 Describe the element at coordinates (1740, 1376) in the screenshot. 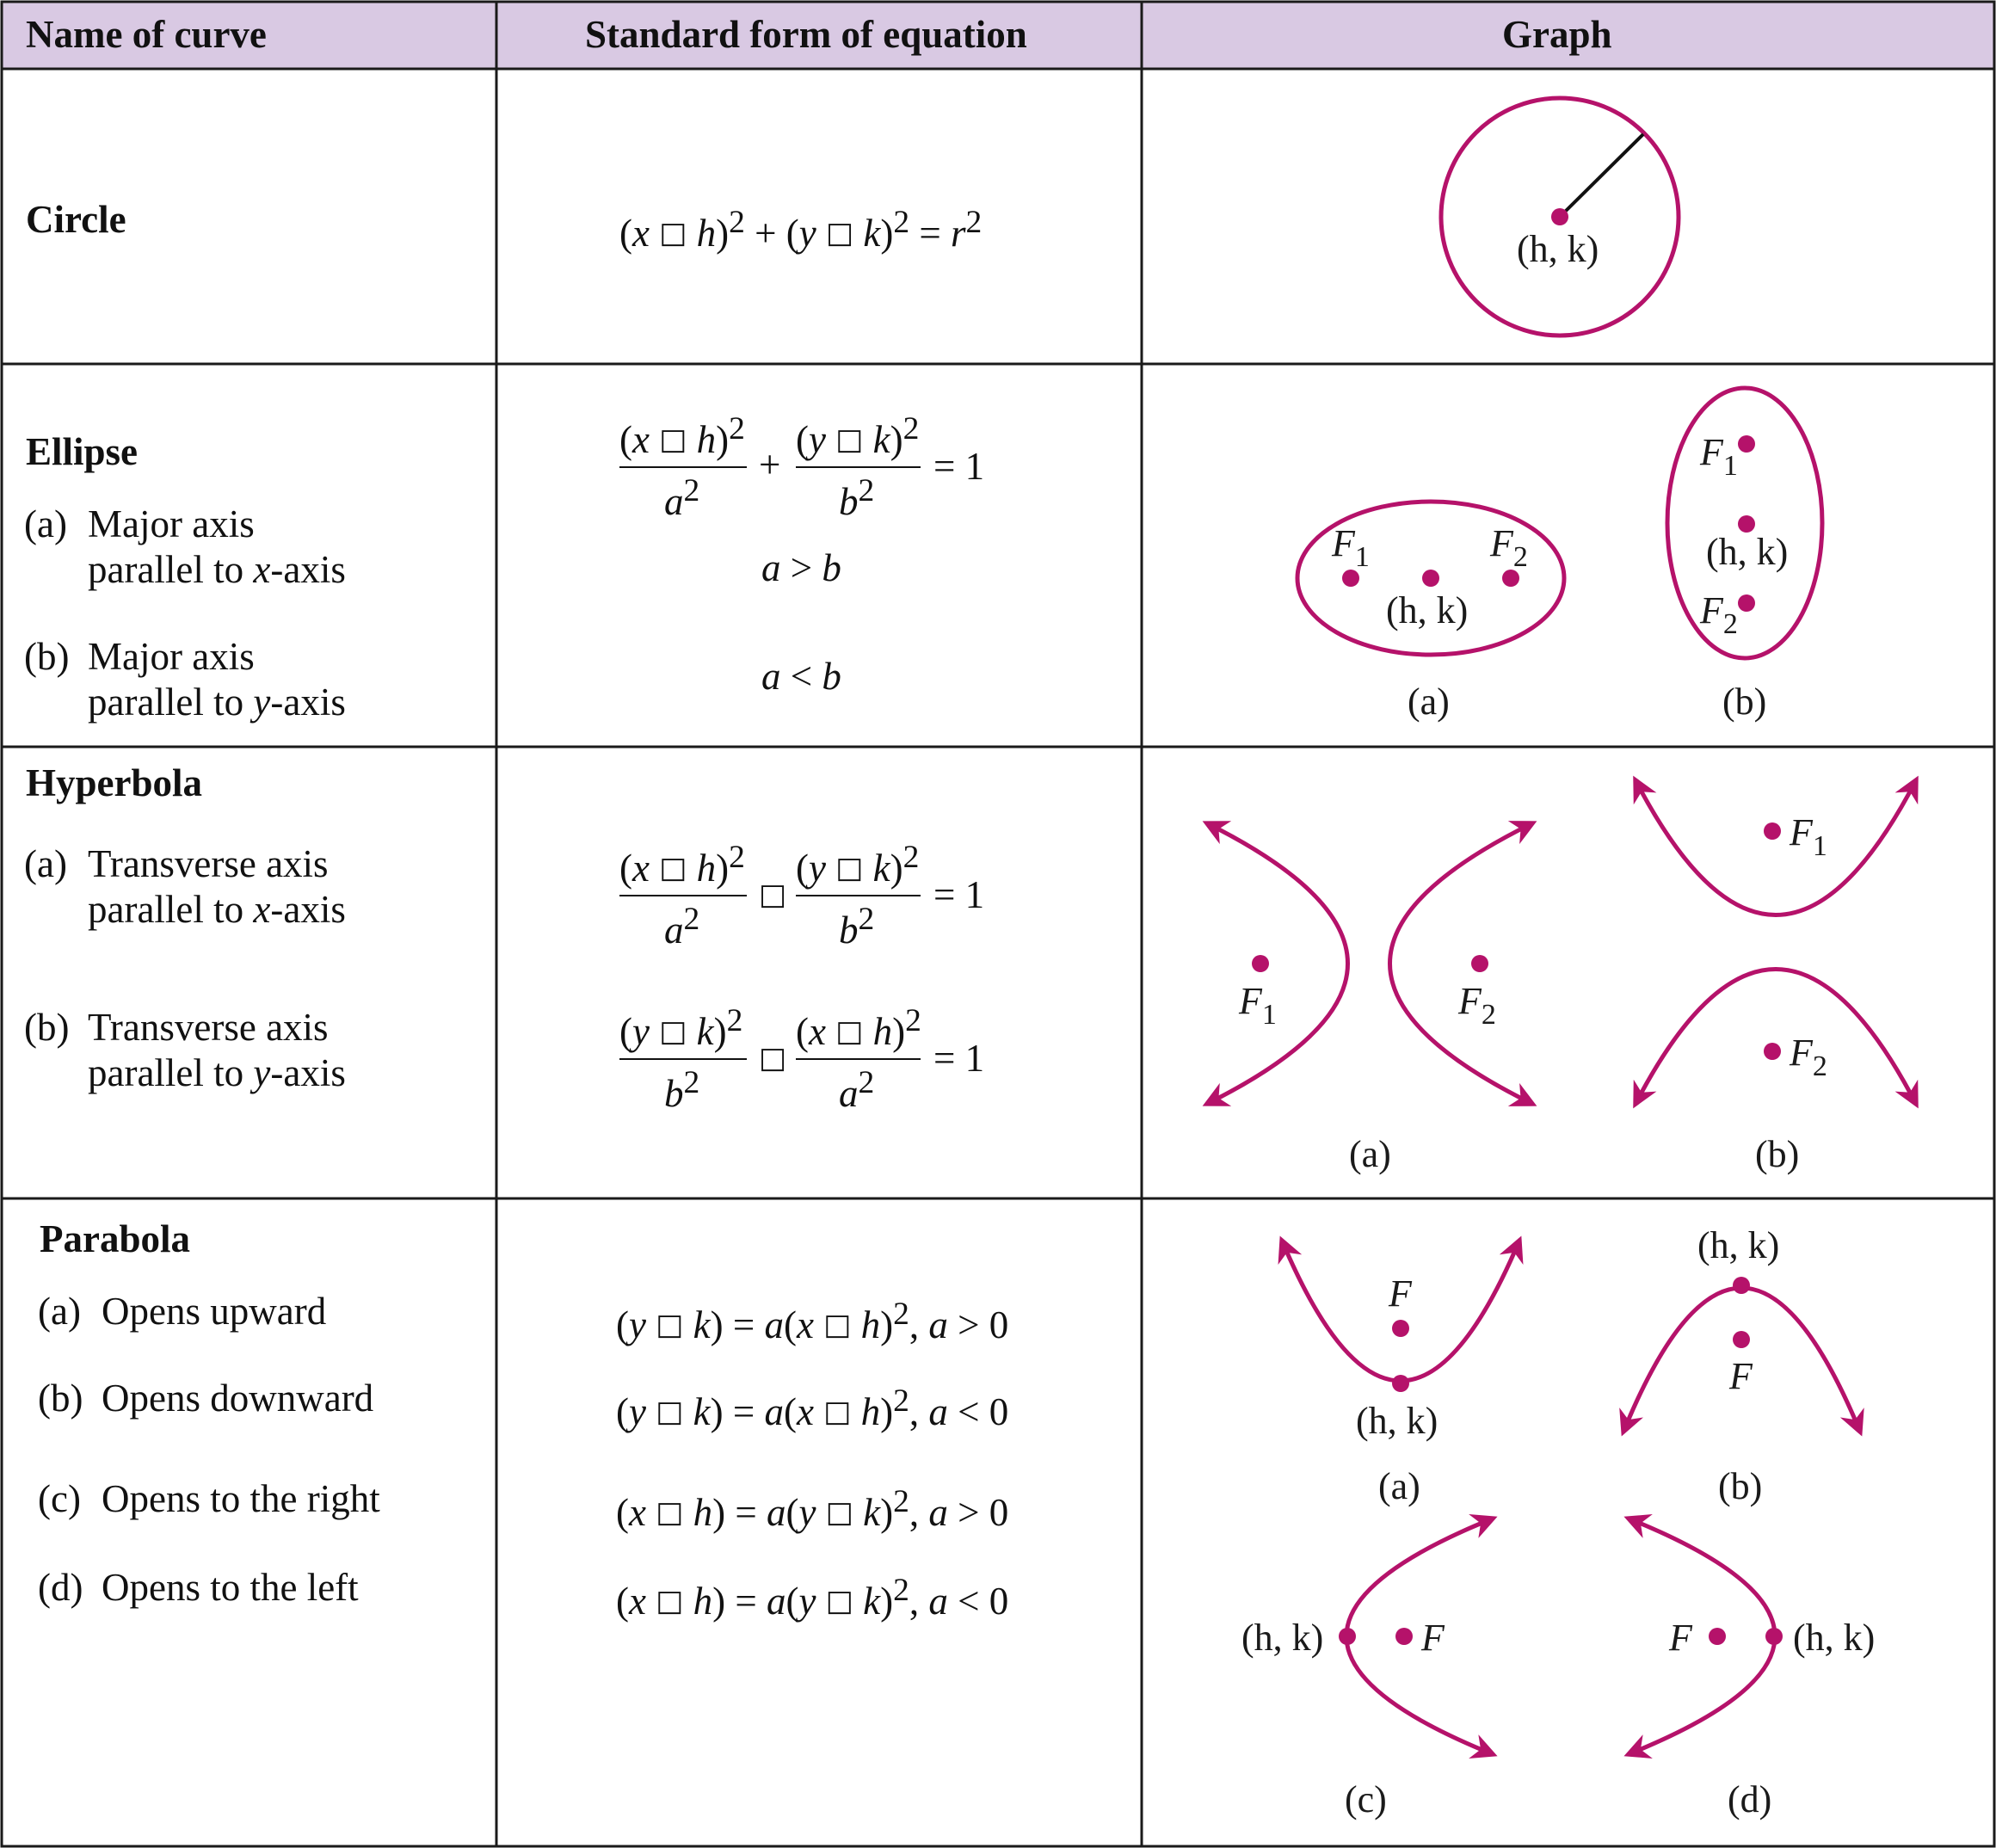

I see `parabola-b-focus-label: F` at that location.